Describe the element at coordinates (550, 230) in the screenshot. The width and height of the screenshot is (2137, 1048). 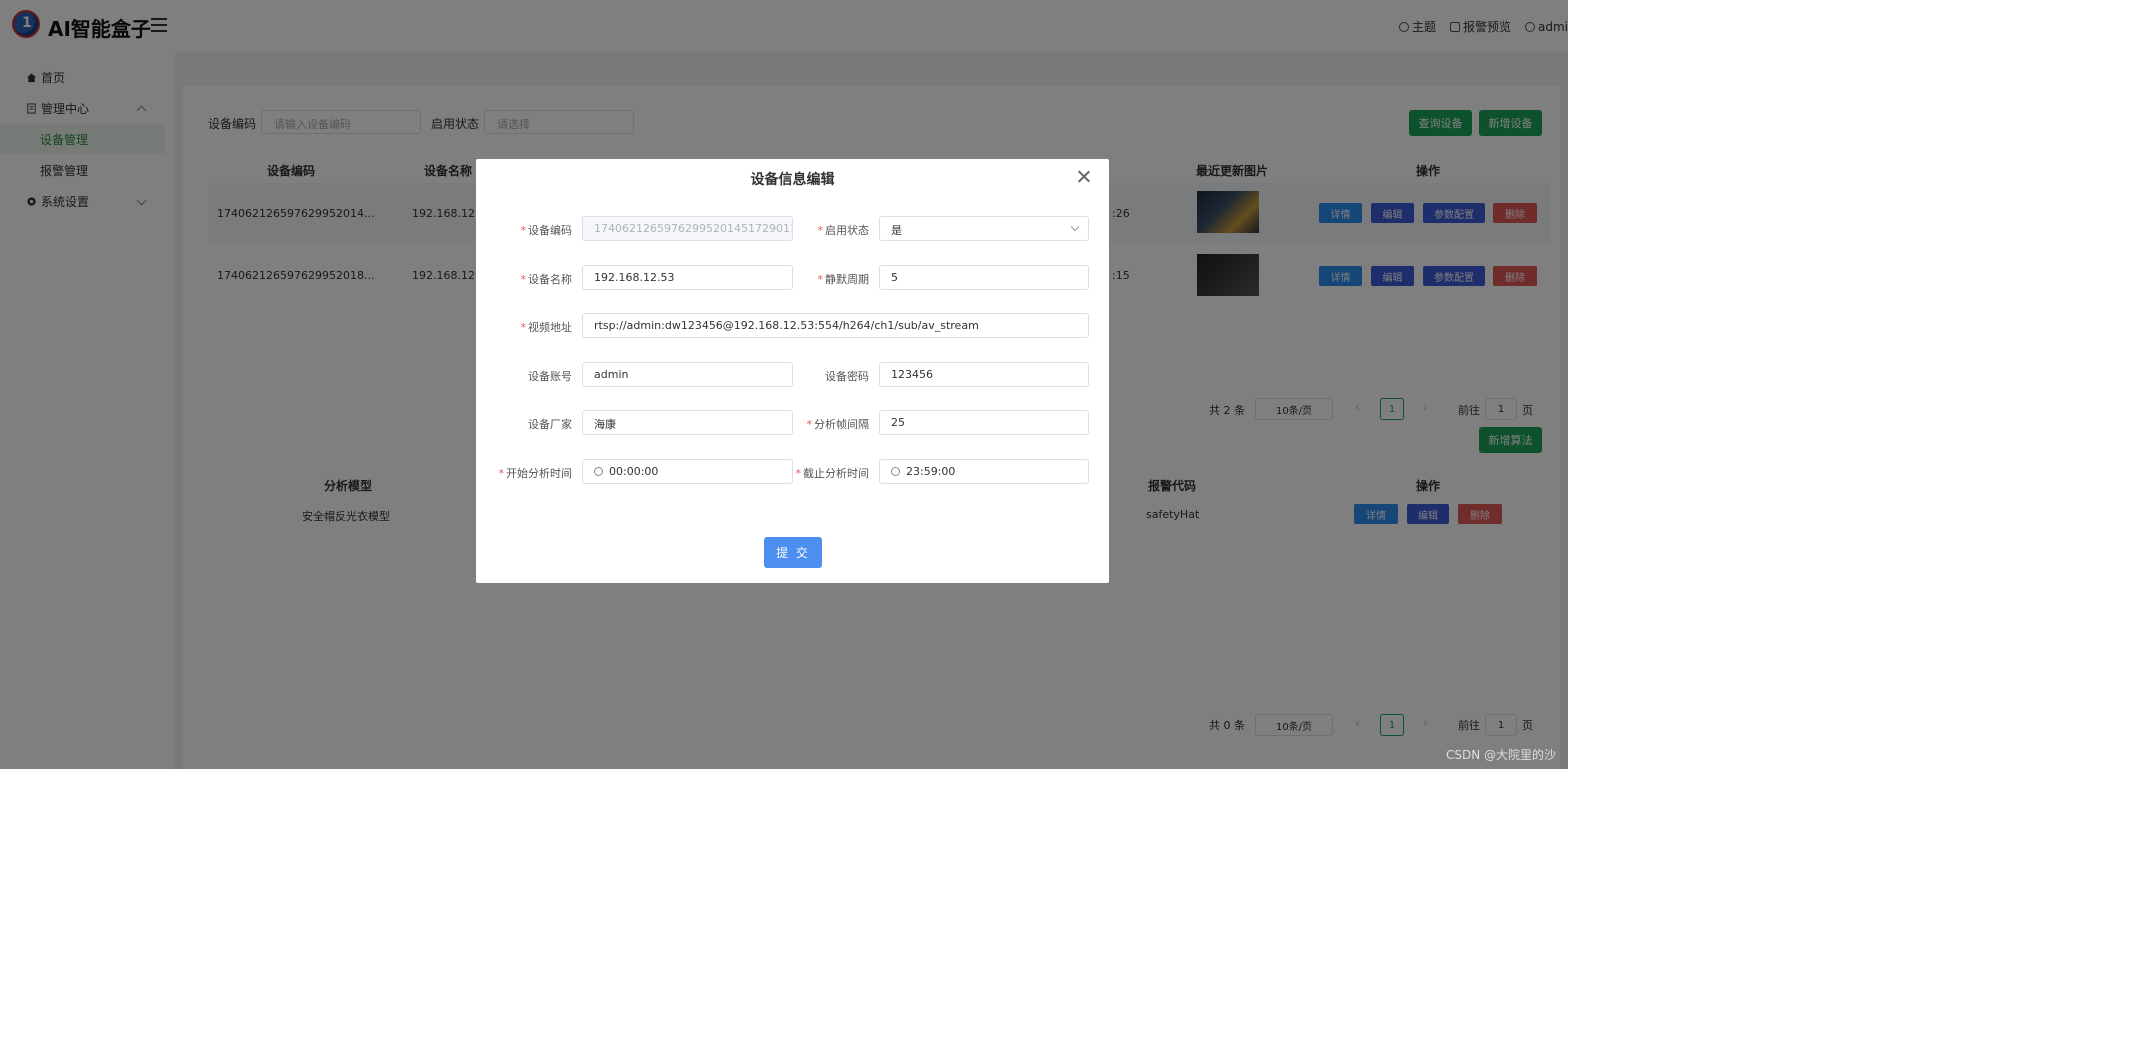
I see `field-label: 设备编码` at that location.